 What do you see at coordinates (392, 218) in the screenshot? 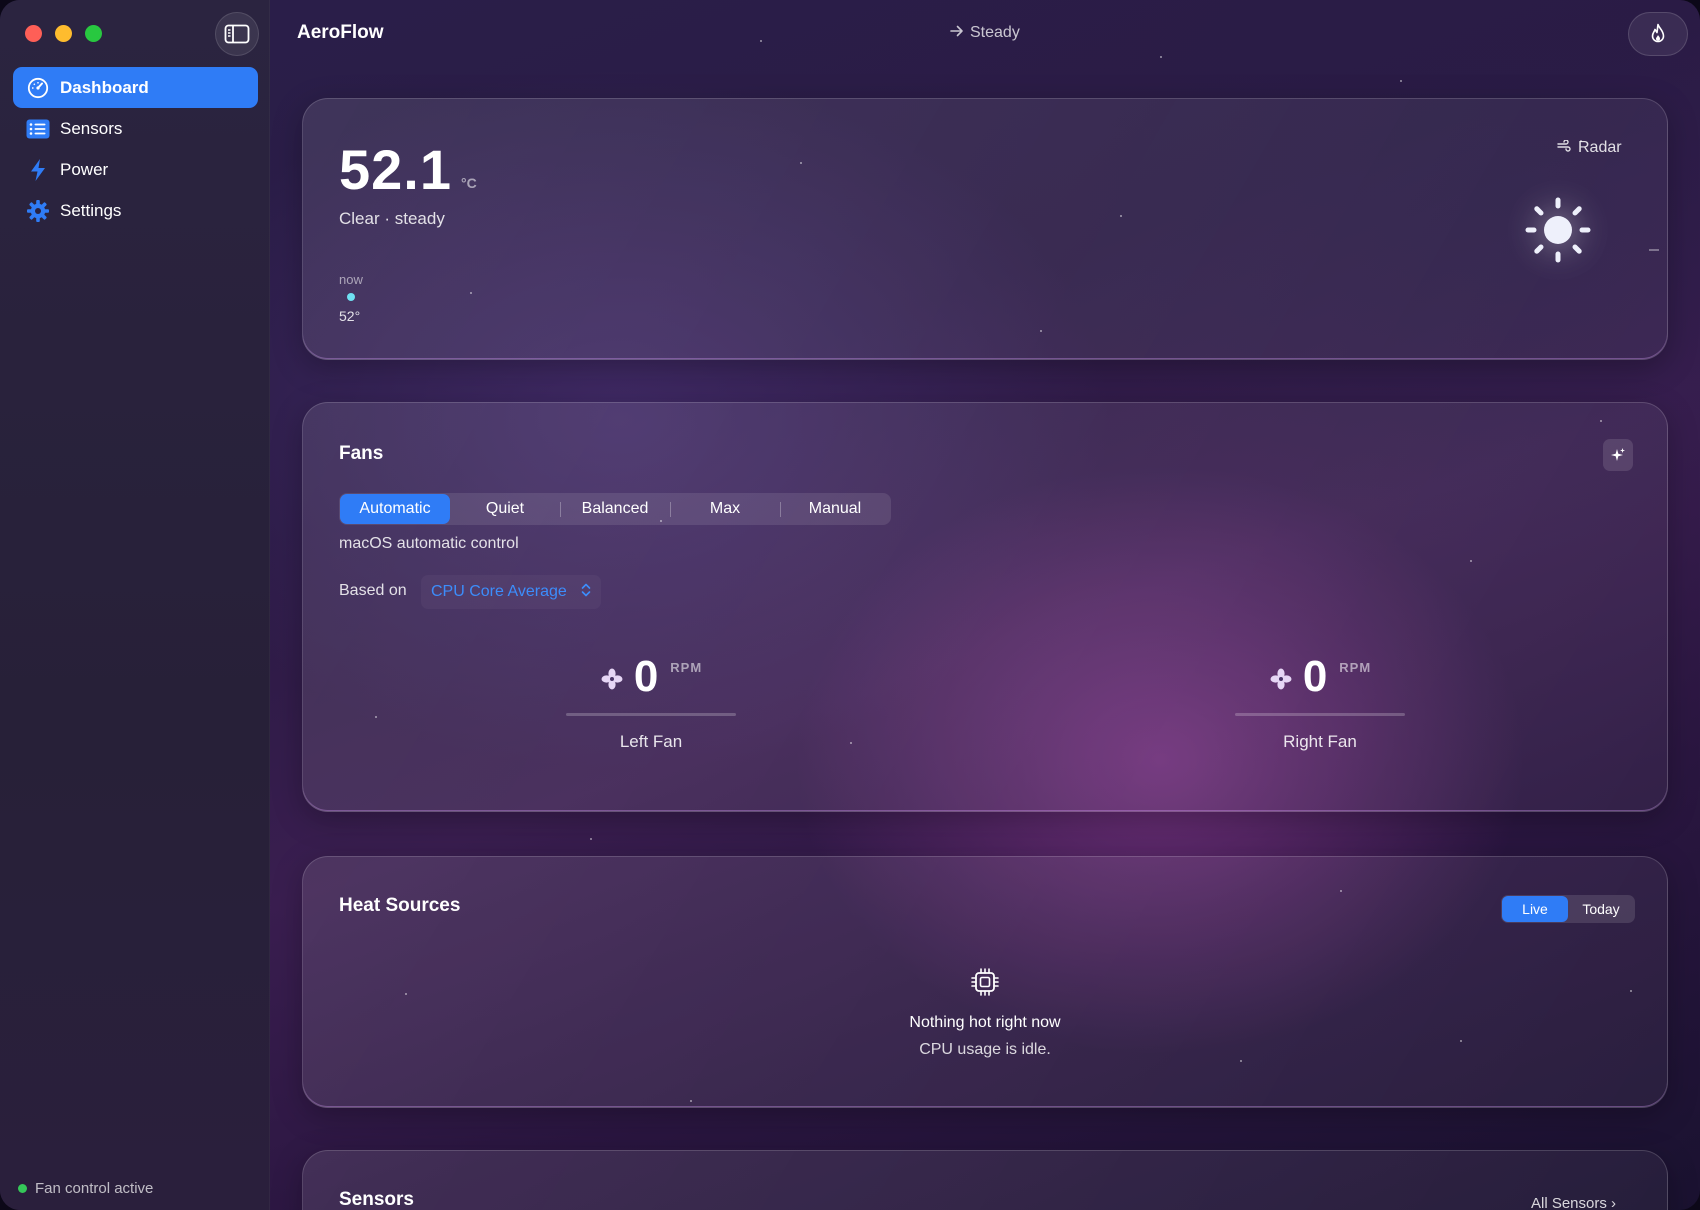
I see `thermal-condition: Clear · steady` at bounding box center [392, 218].